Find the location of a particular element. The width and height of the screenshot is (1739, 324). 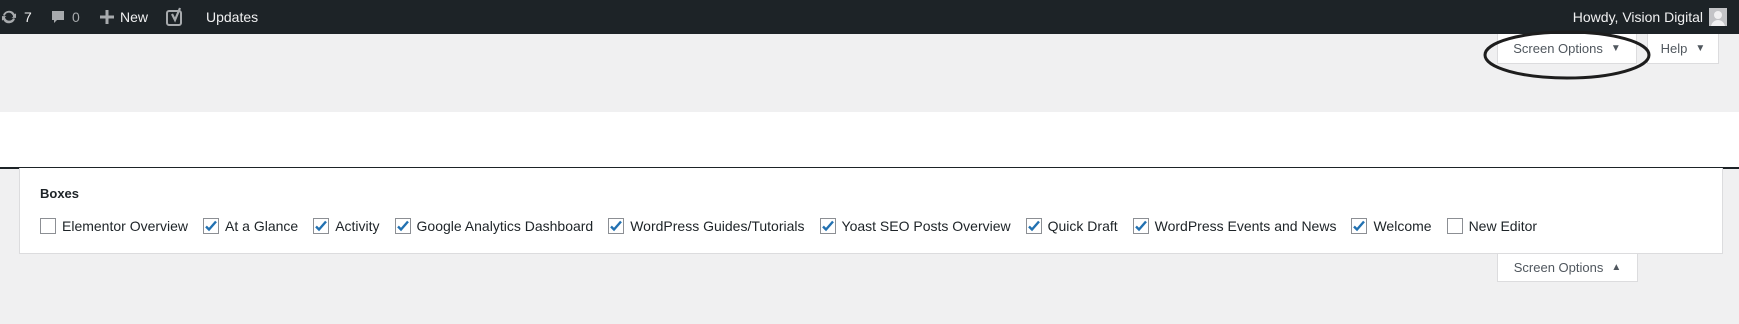

new-label: New is located at coordinates (134, 17).